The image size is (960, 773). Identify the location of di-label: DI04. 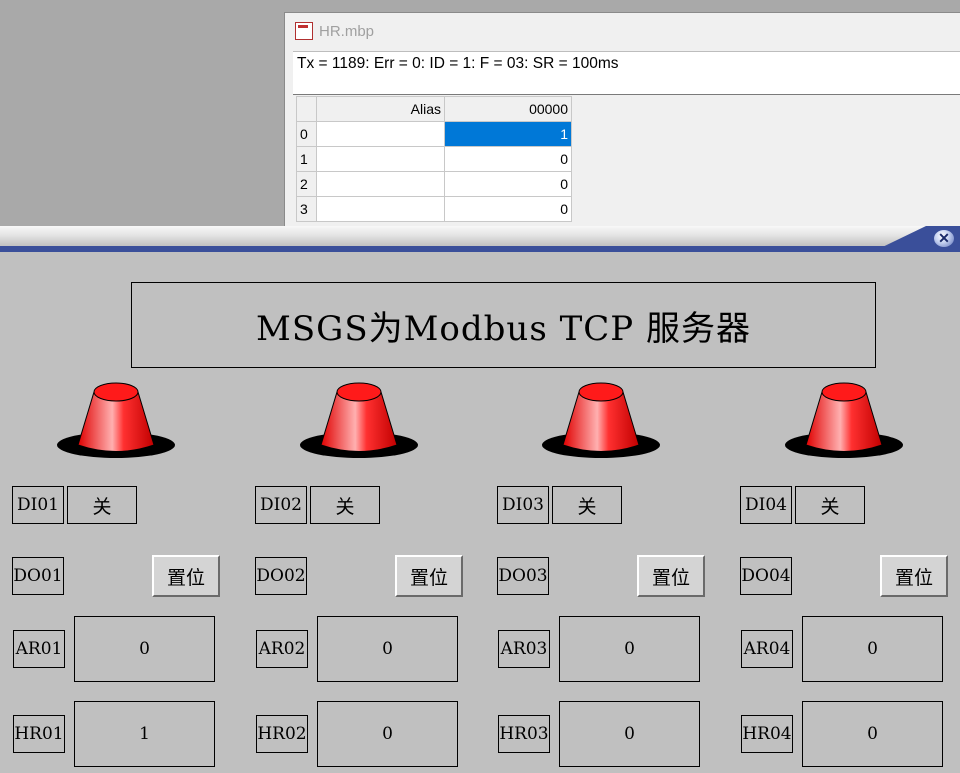
(766, 505).